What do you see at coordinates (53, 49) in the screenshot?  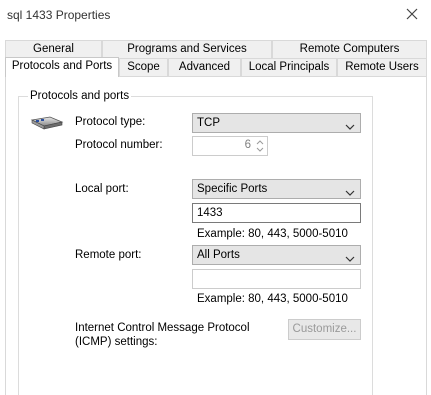 I see `tab-general: General` at bounding box center [53, 49].